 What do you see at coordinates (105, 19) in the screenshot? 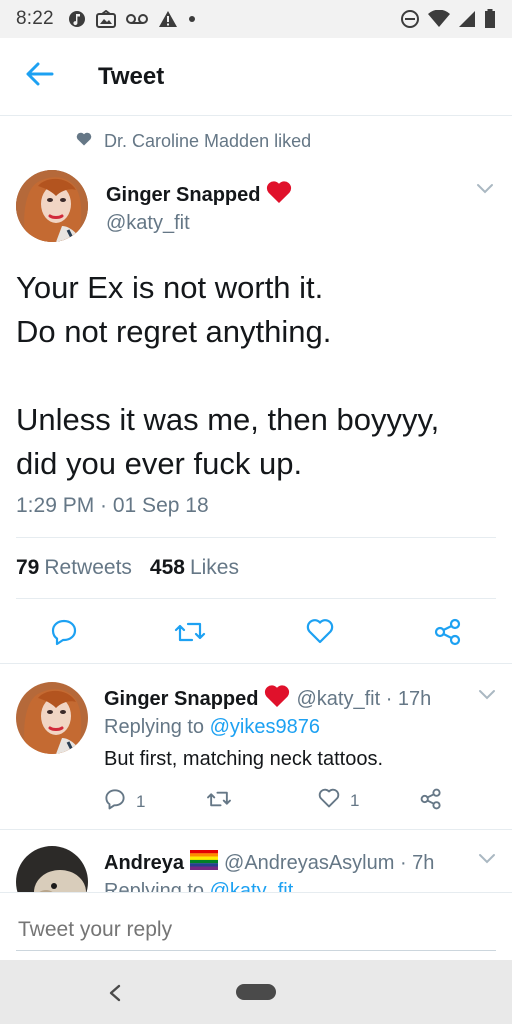
I see `image-icon` at bounding box center [105, 19].